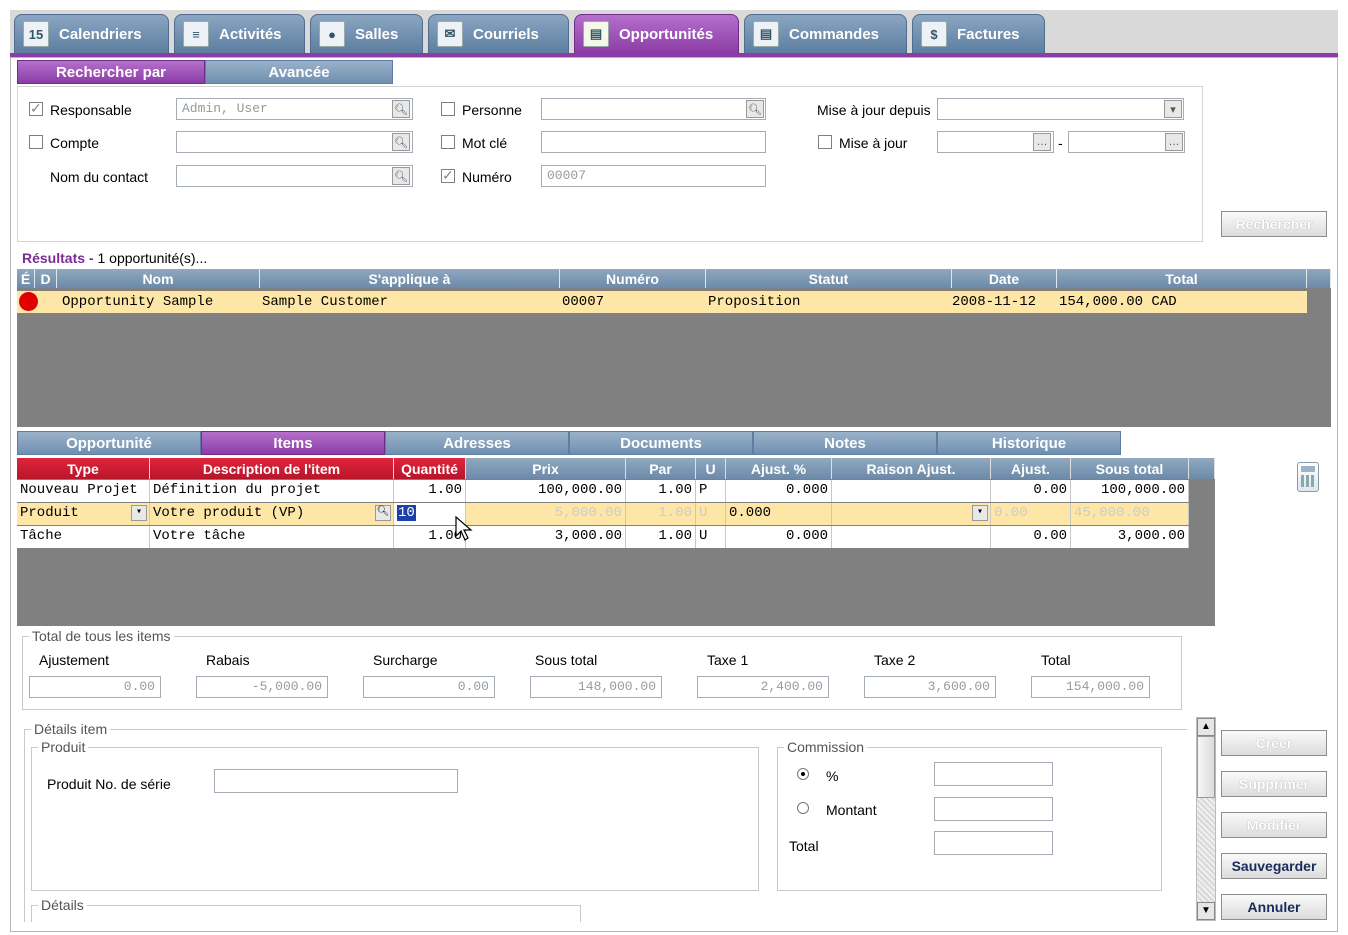 The width and height of the screenshot is (1348, 935). I want to click on cell-ajust-pct: 0.000, so click(779, 514).